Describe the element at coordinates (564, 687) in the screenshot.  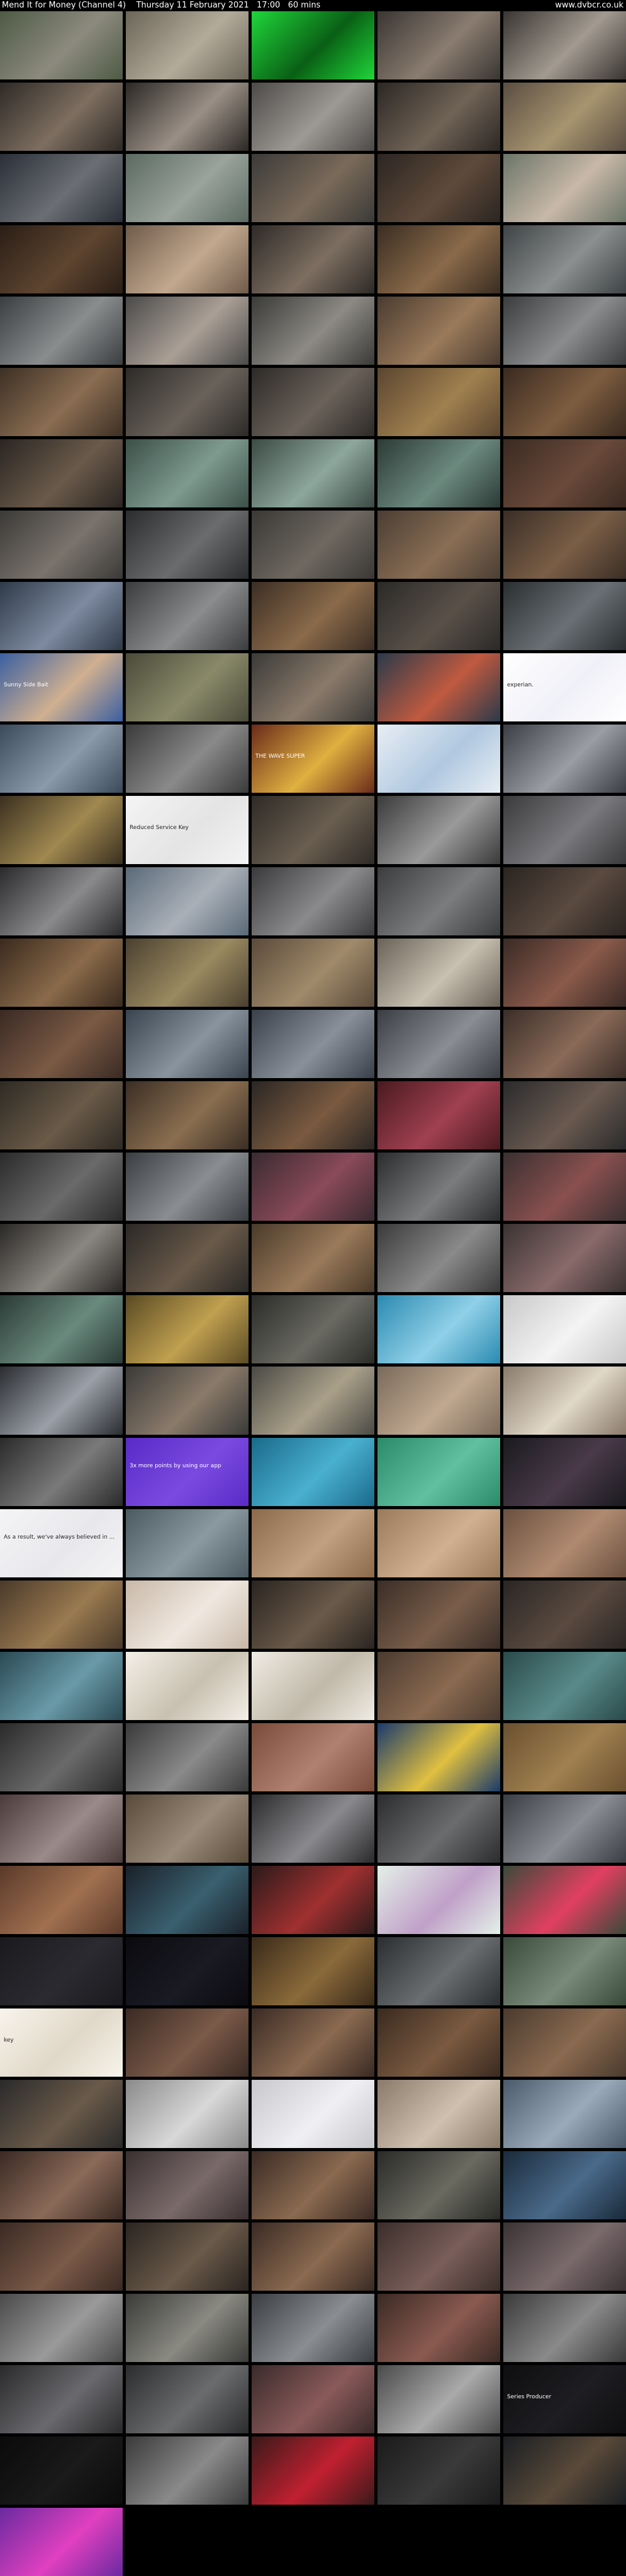
I see `video-frame-thumbnail: experian.` at that location.